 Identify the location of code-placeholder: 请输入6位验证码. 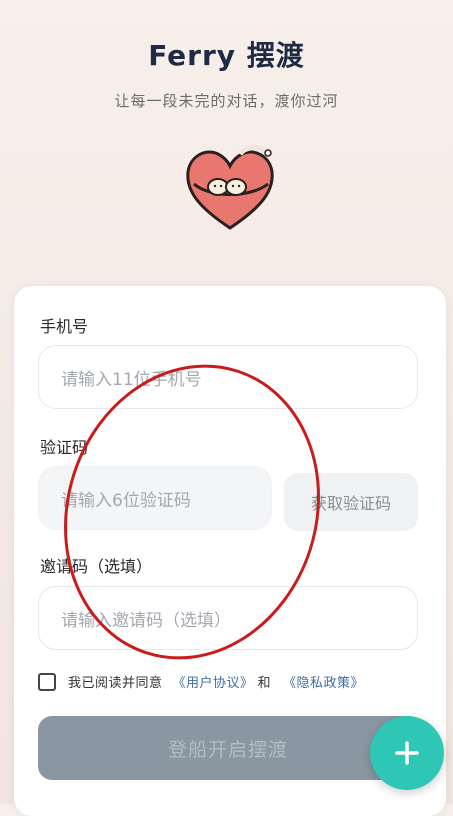
(126, 500).